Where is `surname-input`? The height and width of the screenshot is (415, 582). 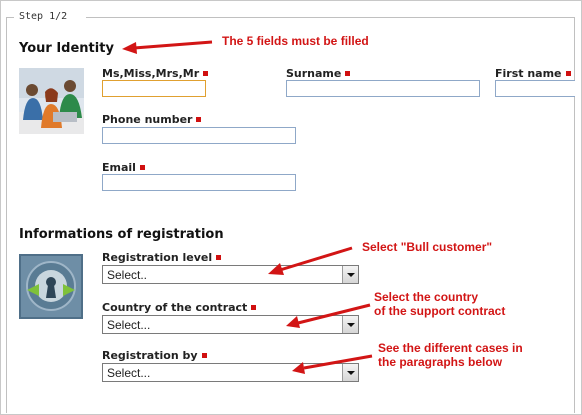
surname-input is located at coordinates (383, 88).